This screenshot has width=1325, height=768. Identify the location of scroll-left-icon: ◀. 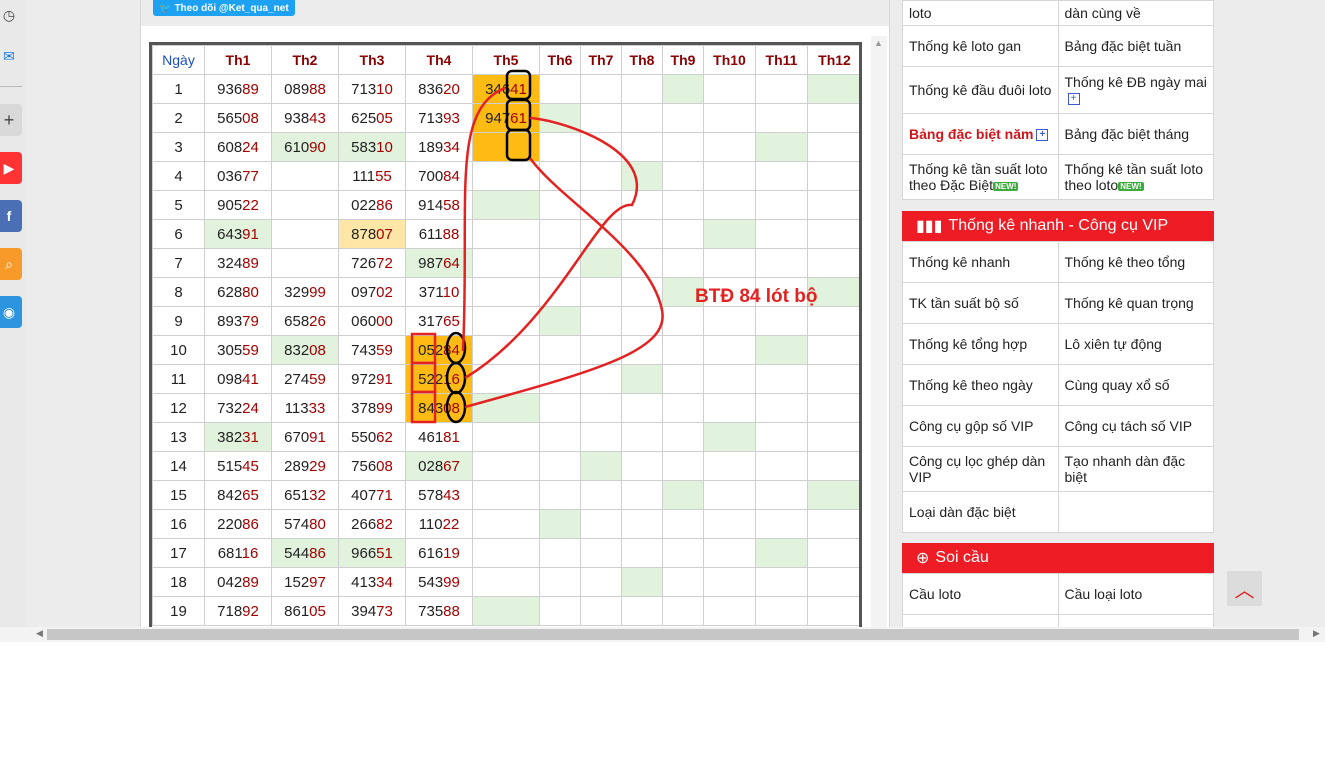
(39, 633).